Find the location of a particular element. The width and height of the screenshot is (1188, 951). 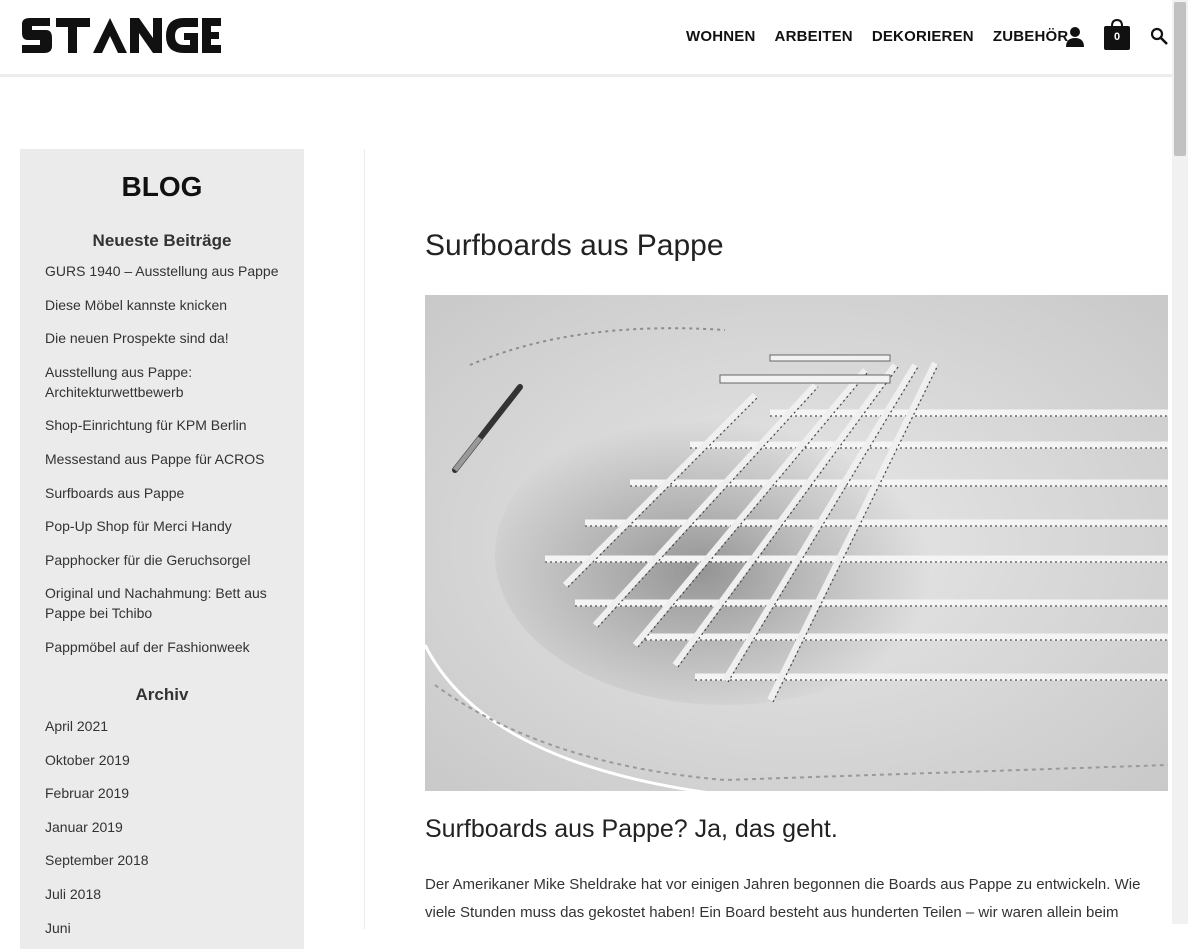

recent-post-link: Papphocker für die Geruchsorgel is located at coordinates (165, 560).